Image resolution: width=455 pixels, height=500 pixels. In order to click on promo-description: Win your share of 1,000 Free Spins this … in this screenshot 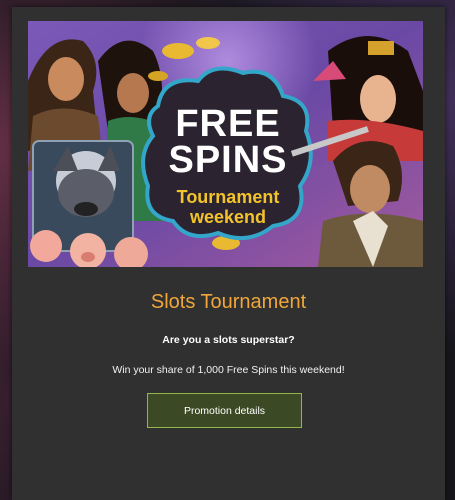, I will do `click(228, 370)`.